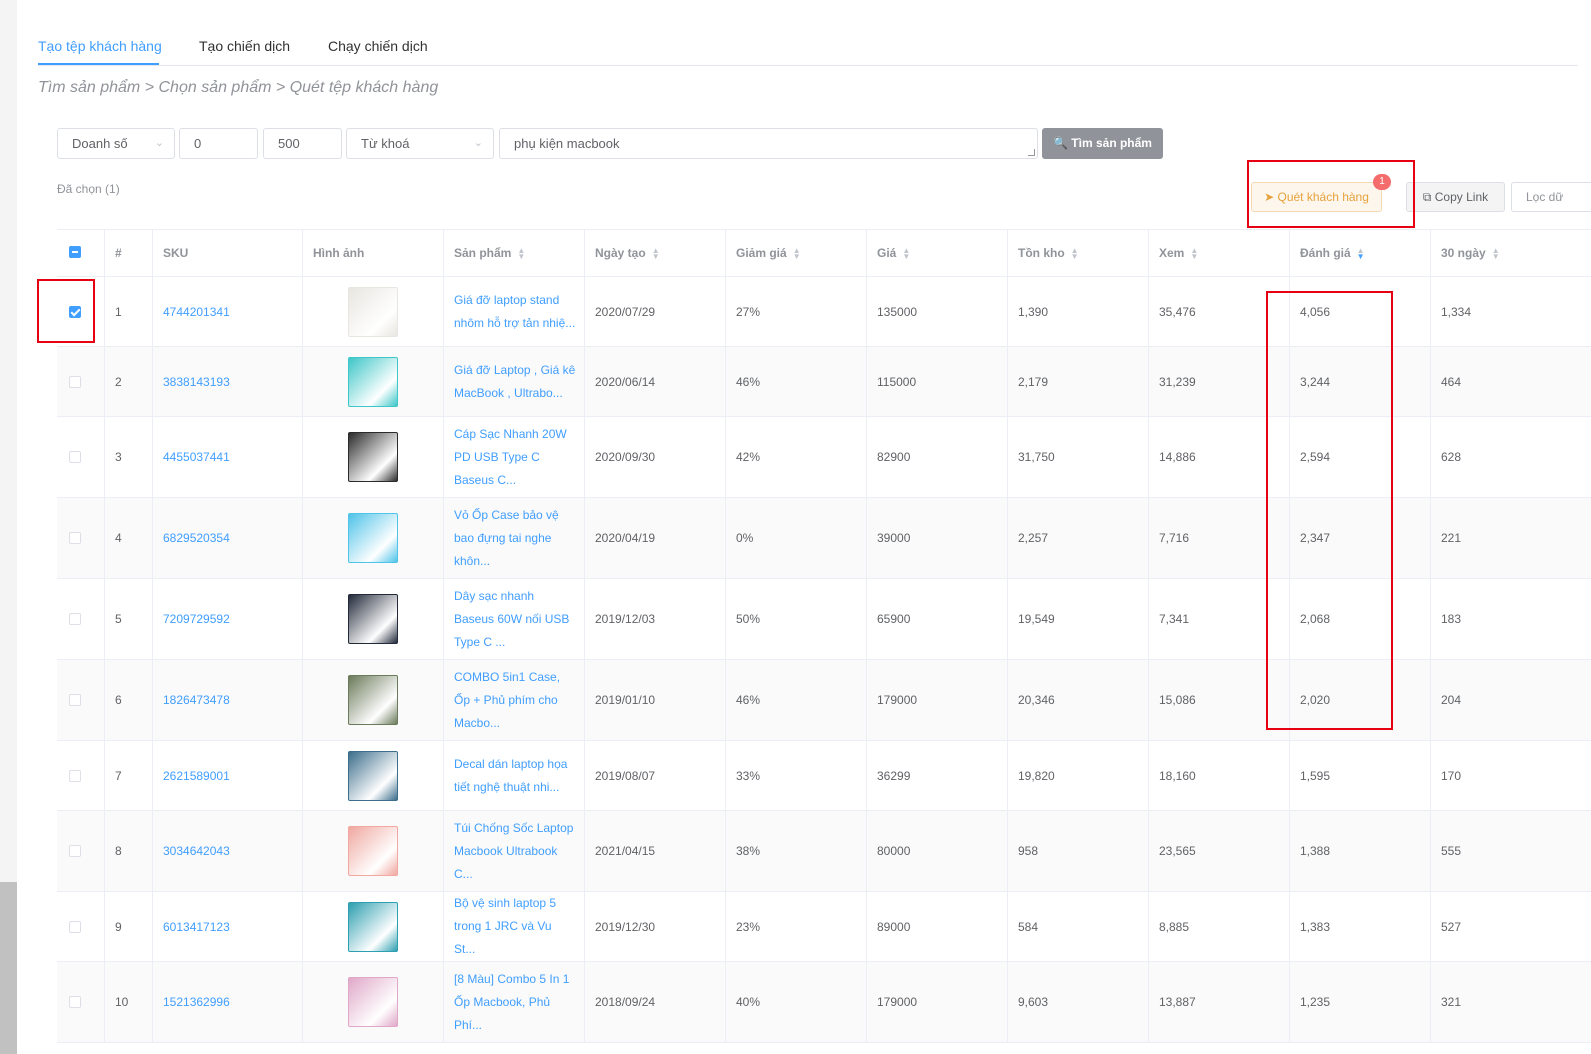  What do you see at coordinates (228, 457) in the screenshot?
I see `sku-link: 4455037441` at bounding box center [228, 457].